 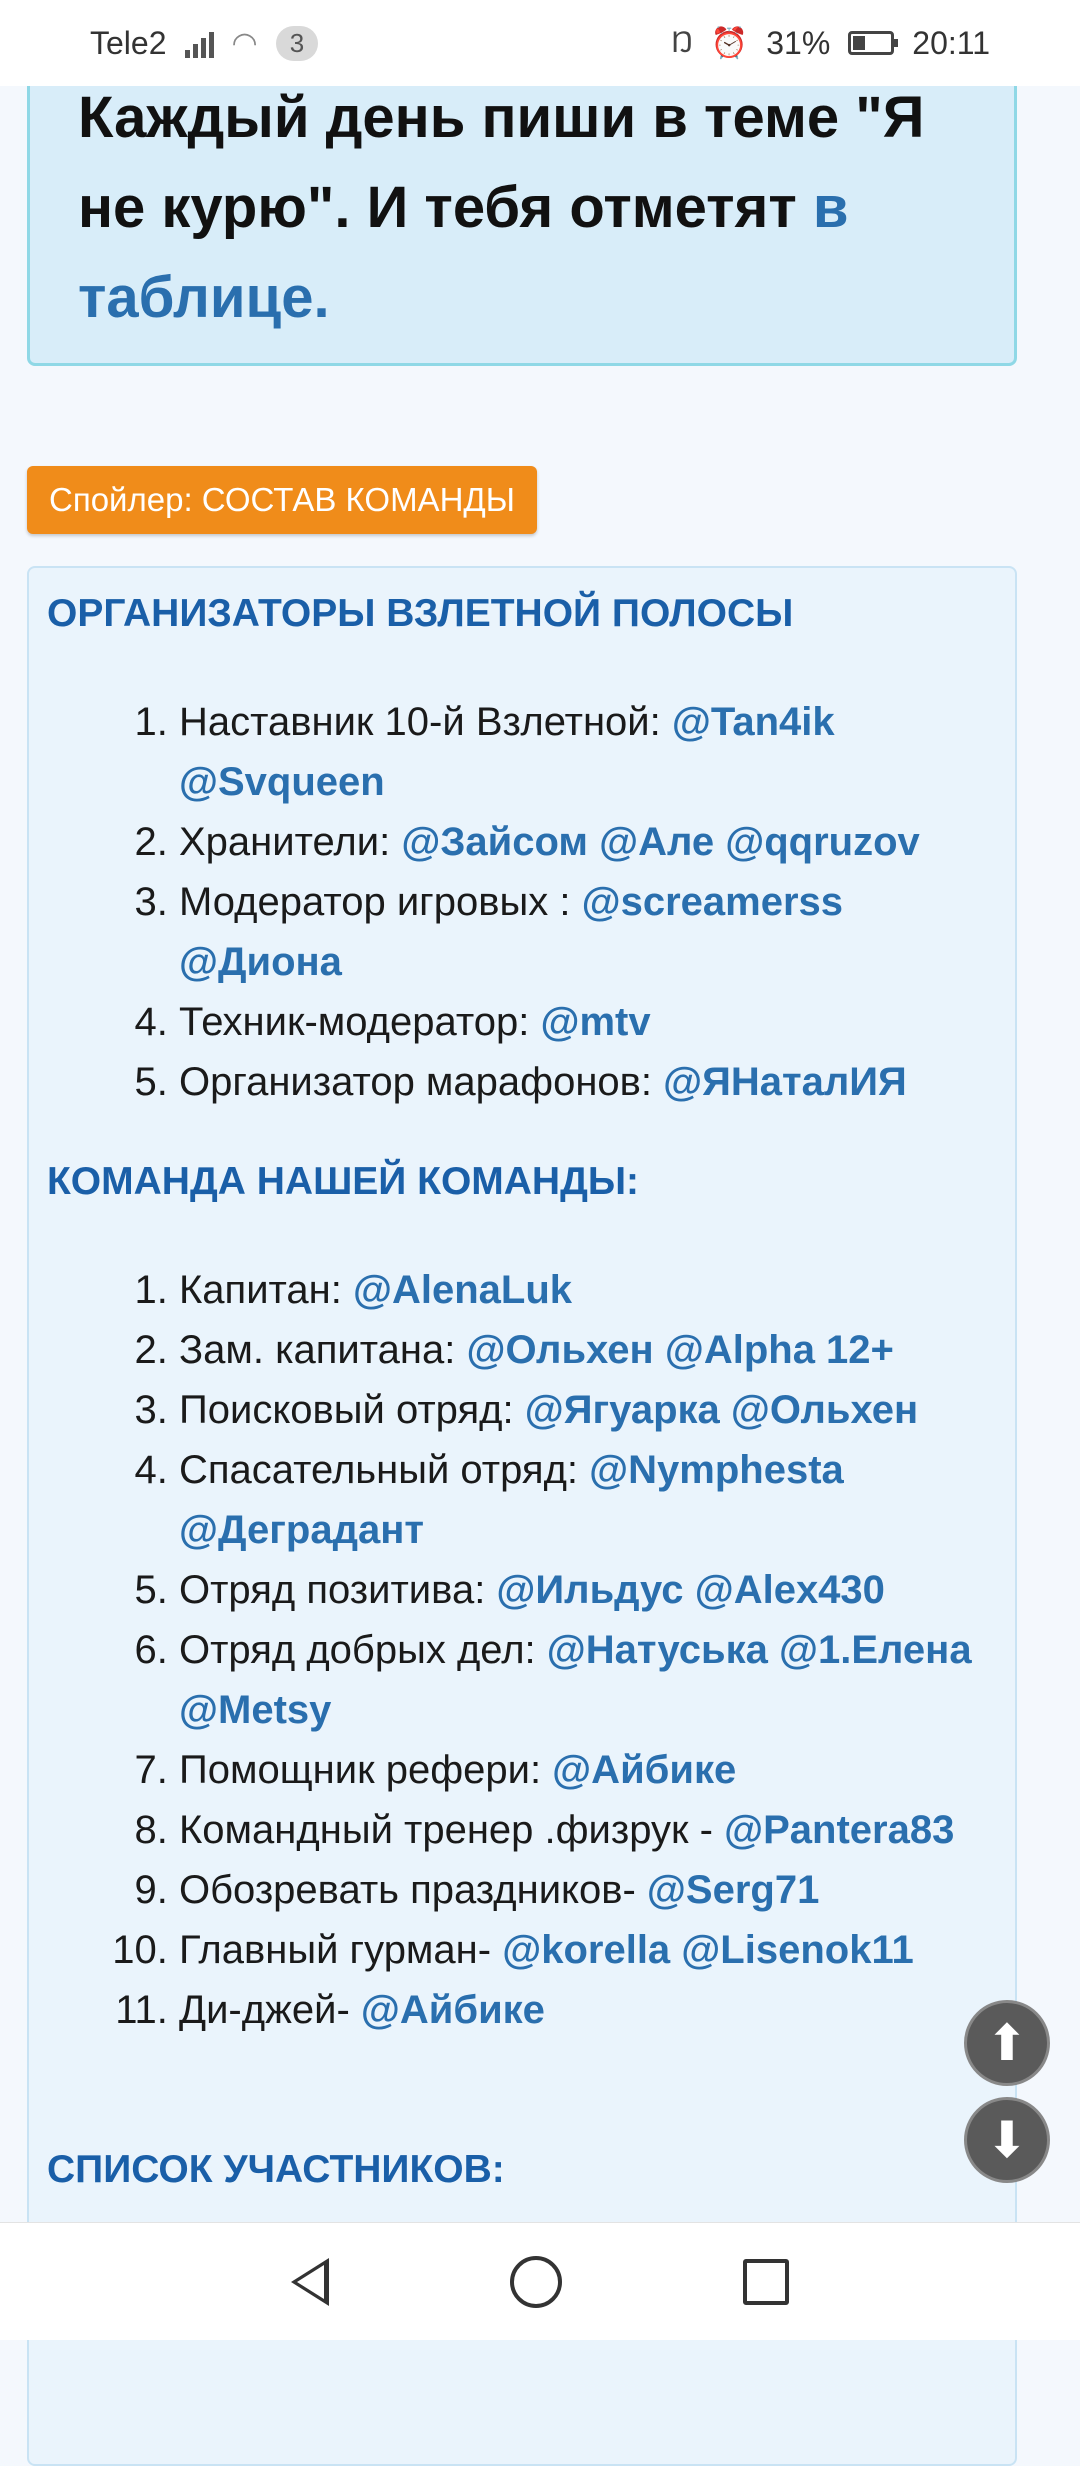 I want to click on status-right: Ŋ ⏰ 31% 20:11, so click(x=830, y=43).